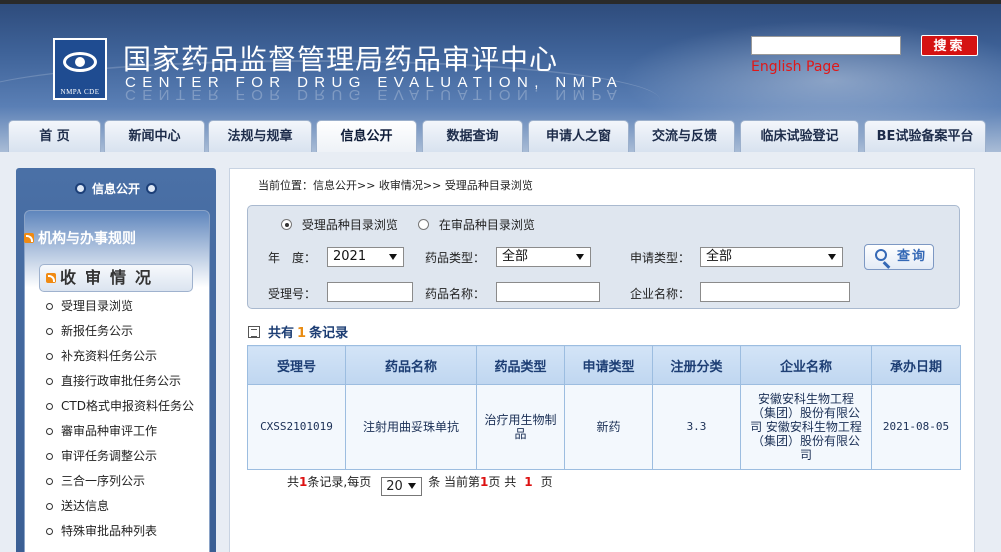 This screenshot has width=1001, height=552. I want to click on breadcrumb: 当前位置：信息公开>> 收审情况>> 受理品种目录浏览, so click(395, 185).